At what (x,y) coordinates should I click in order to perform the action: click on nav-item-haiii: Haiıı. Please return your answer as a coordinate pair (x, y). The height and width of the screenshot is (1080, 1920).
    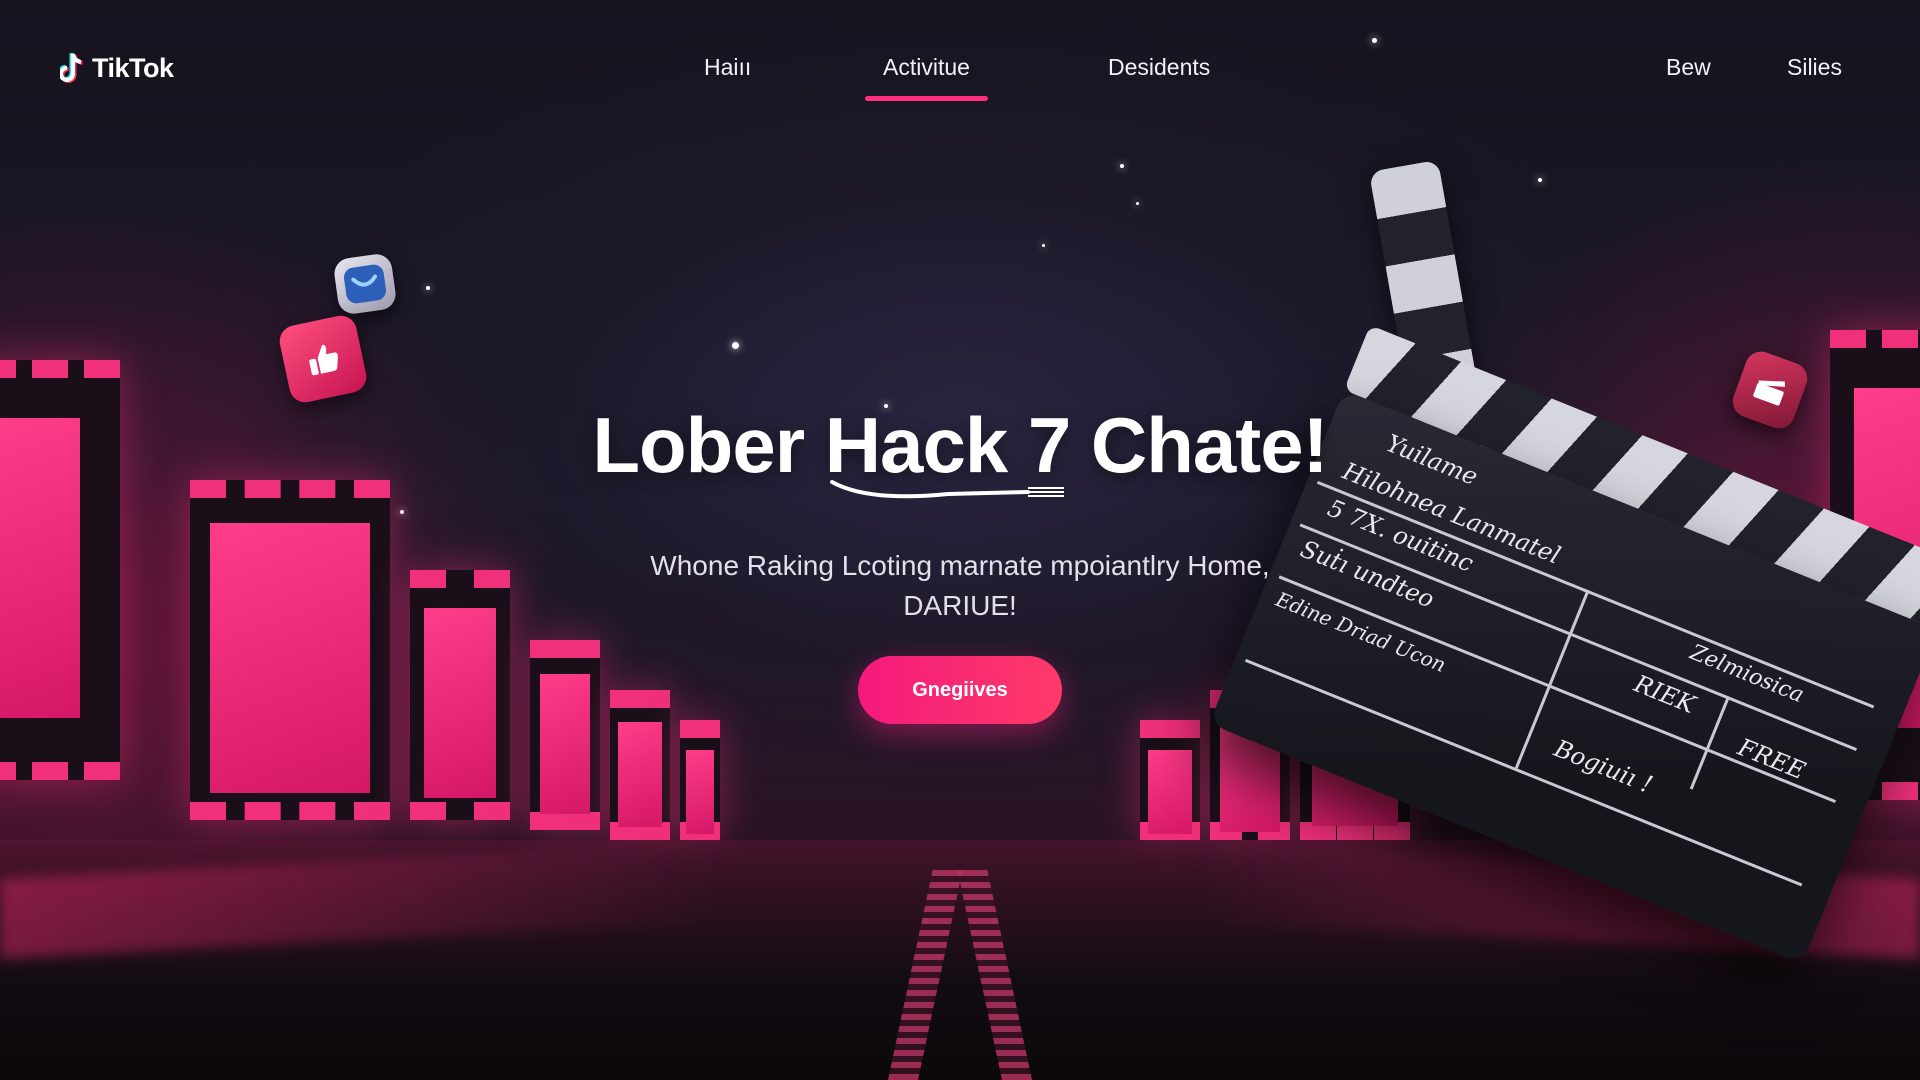
    Looking at the image, I should click on (727, 67).